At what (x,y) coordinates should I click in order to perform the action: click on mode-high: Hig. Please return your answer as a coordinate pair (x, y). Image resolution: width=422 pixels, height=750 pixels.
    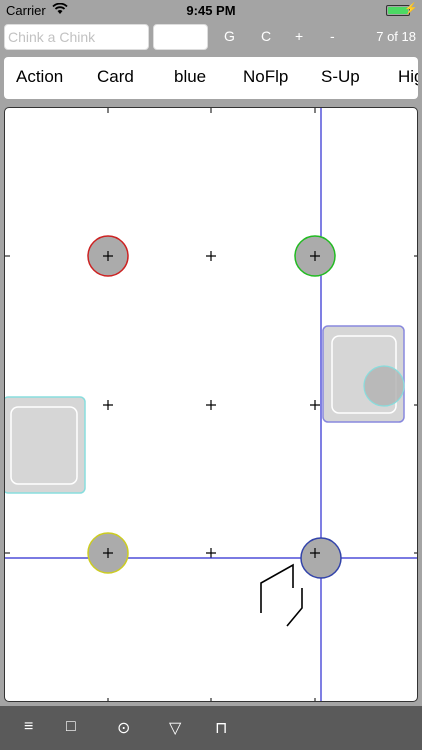
    Looking at the image, I should click on (408, 77).